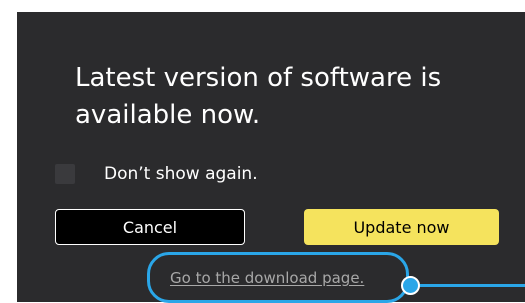 This screenshot has height=303, width=525. I want to click on dont-show-again-option: Don’t show again., so click(156, 174).